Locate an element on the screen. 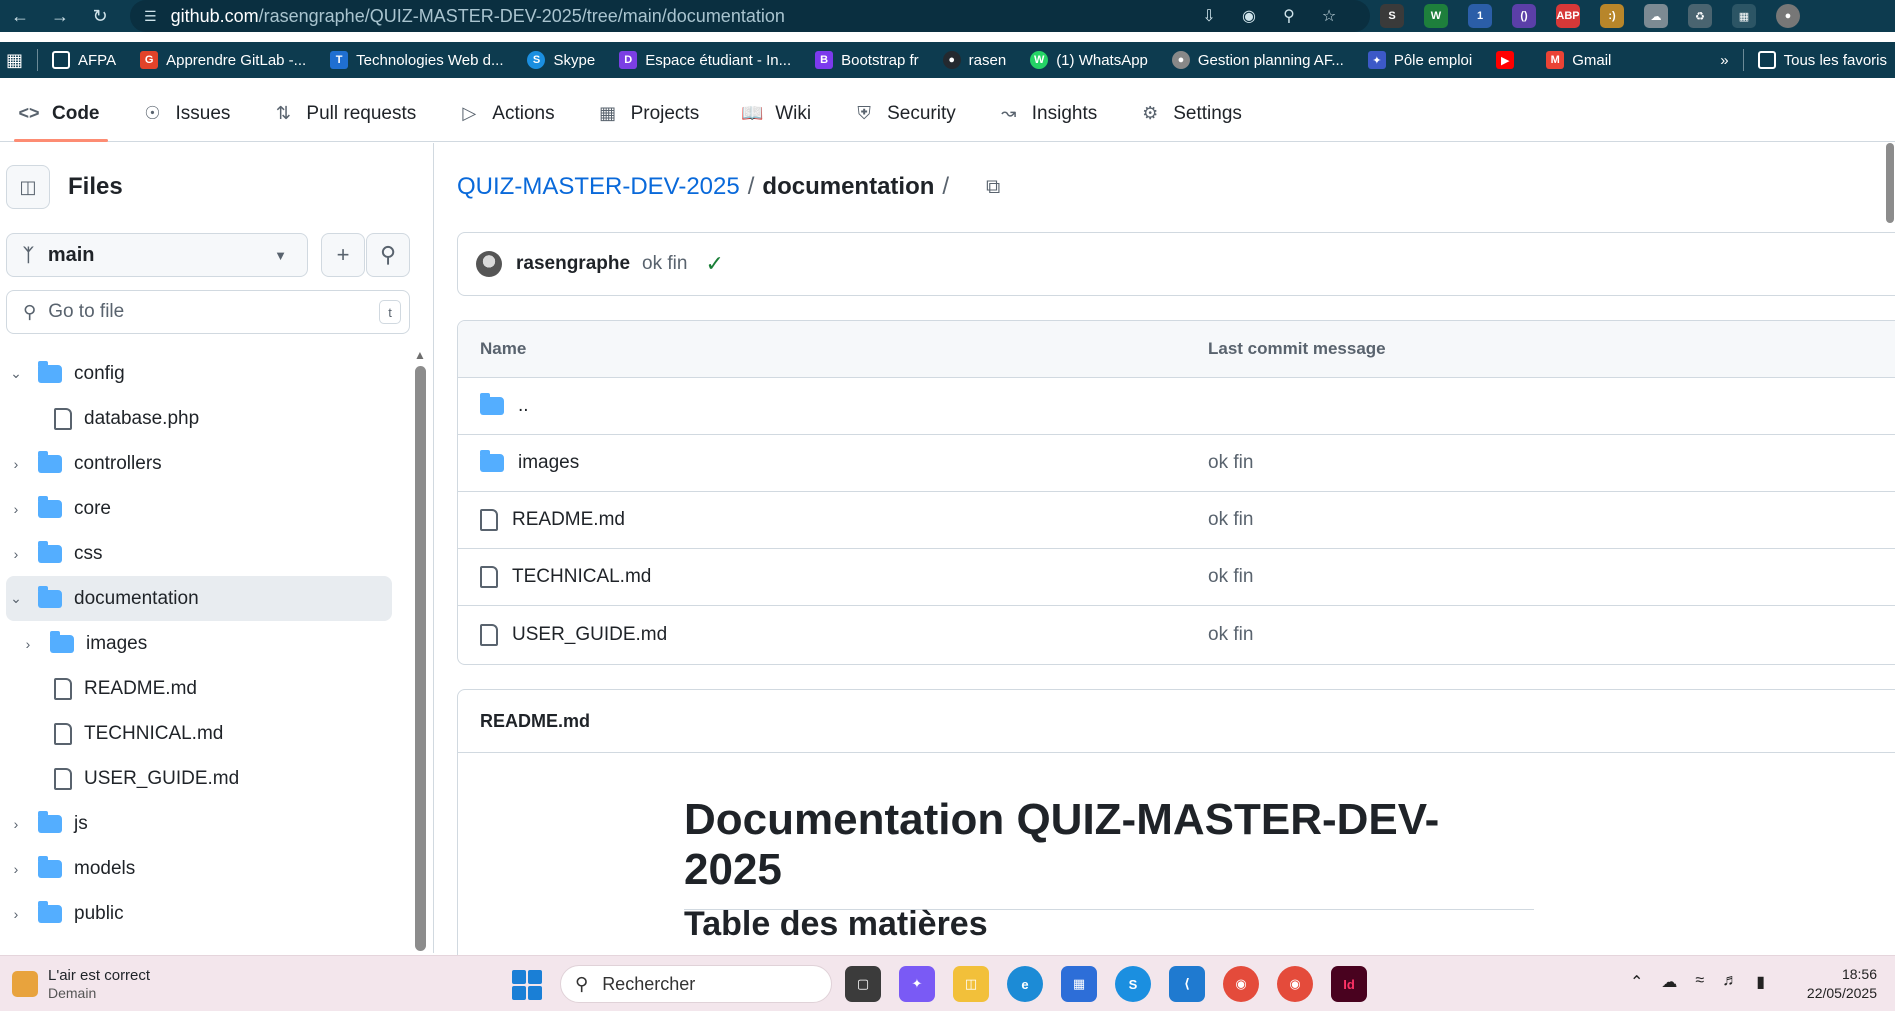 This screenshot has height=1011, width=1895. tab-settings: ⚙ Settings is located at coordinates (1190, 114).